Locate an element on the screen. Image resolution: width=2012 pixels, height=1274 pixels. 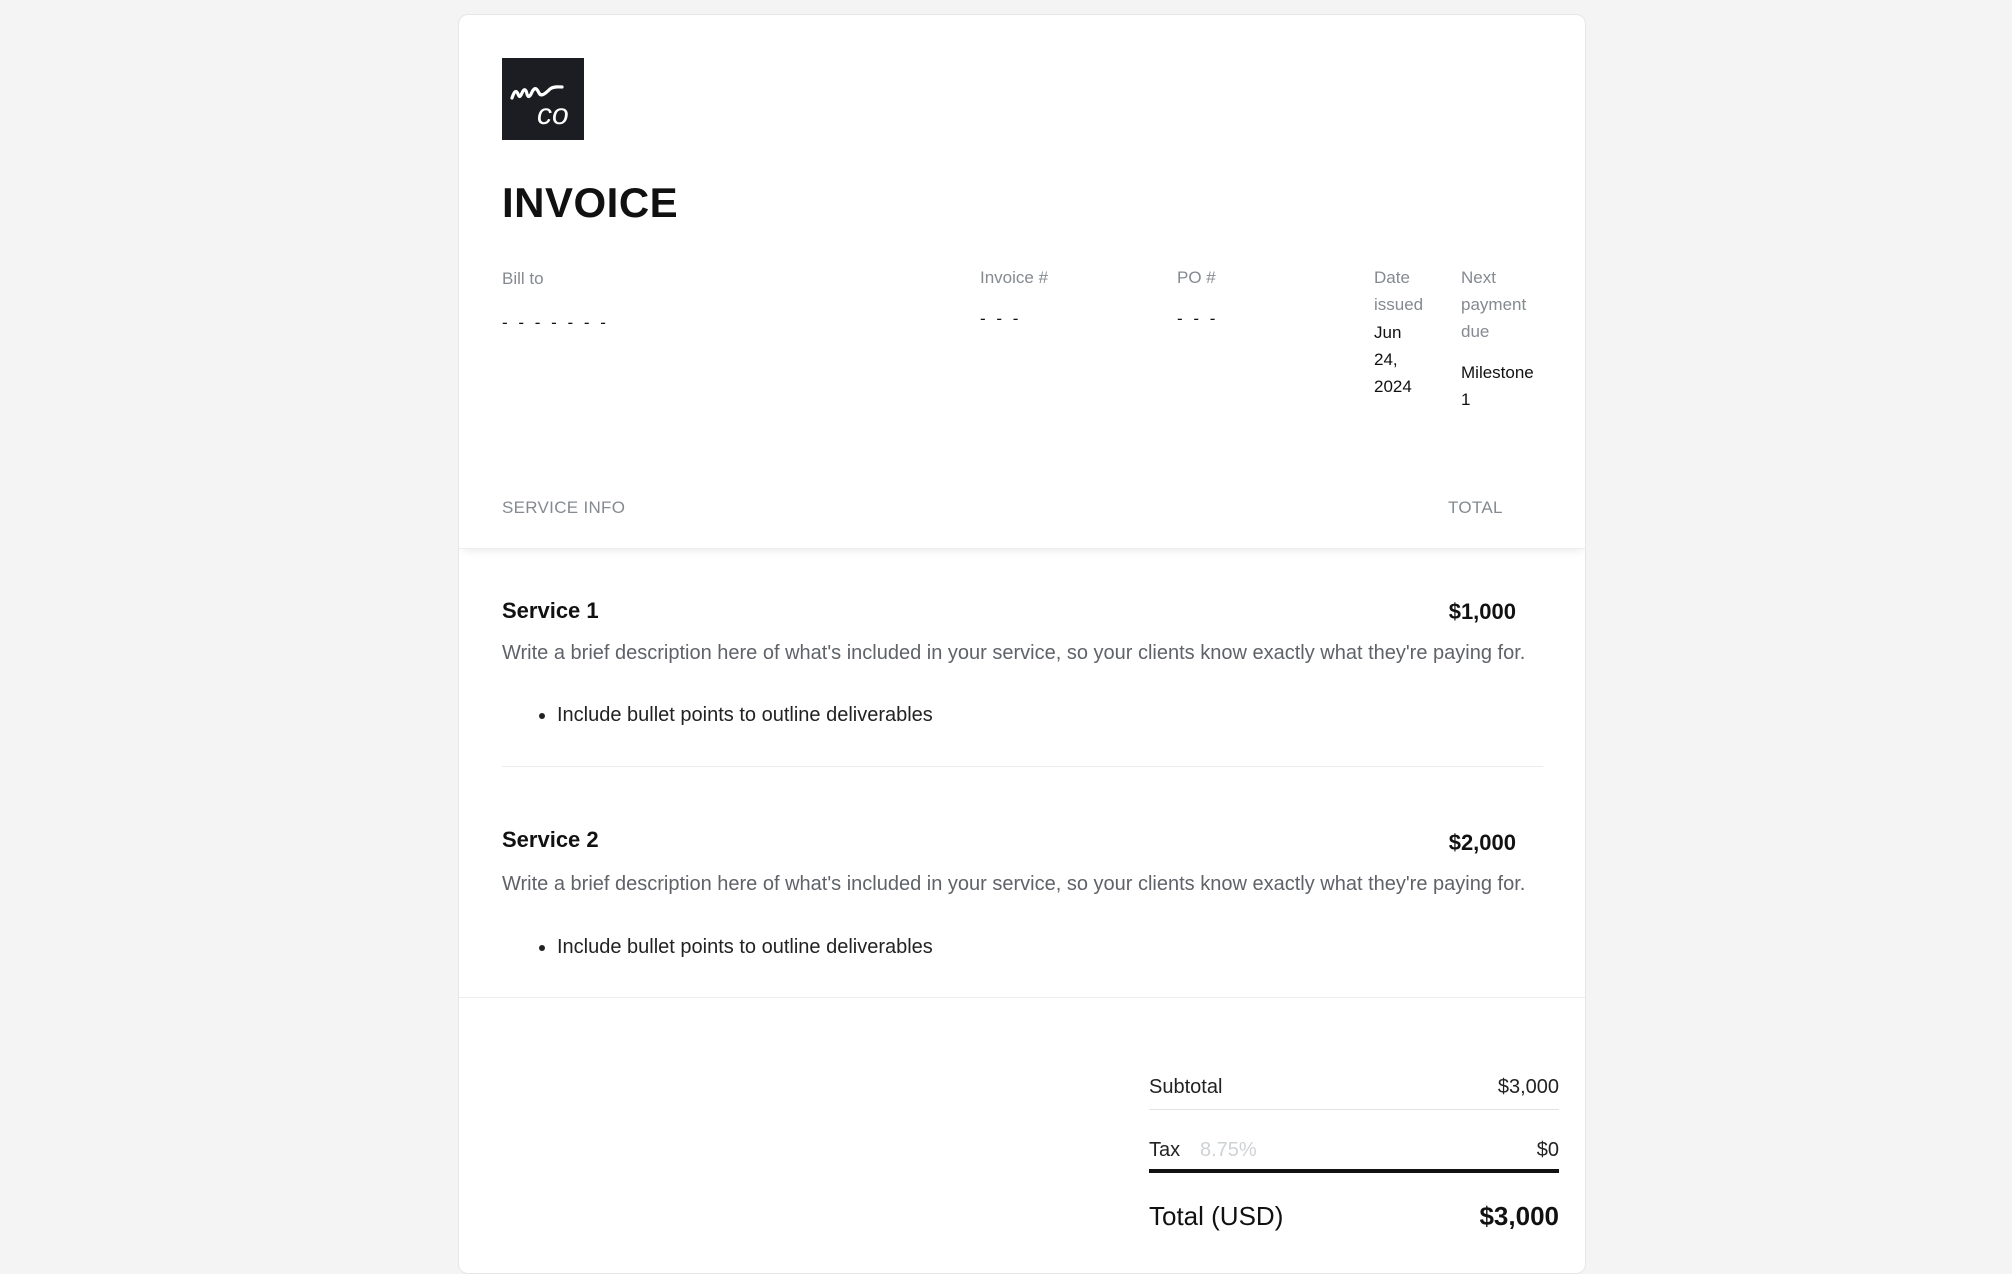
date-issued-value-line: 24, is located at coordinates (1386, 359).